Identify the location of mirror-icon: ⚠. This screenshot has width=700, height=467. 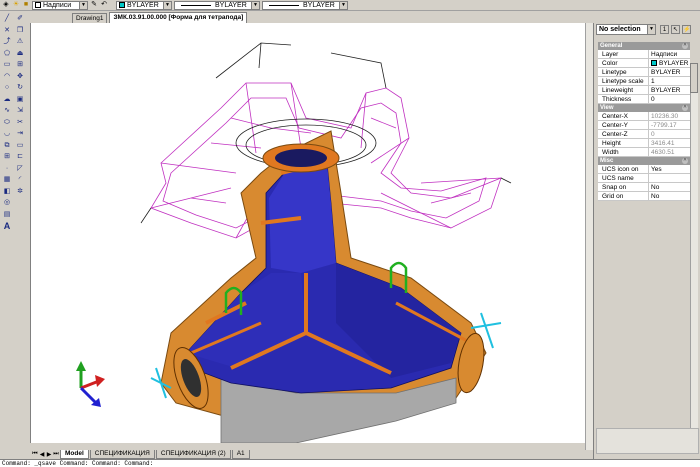
(20, 42).